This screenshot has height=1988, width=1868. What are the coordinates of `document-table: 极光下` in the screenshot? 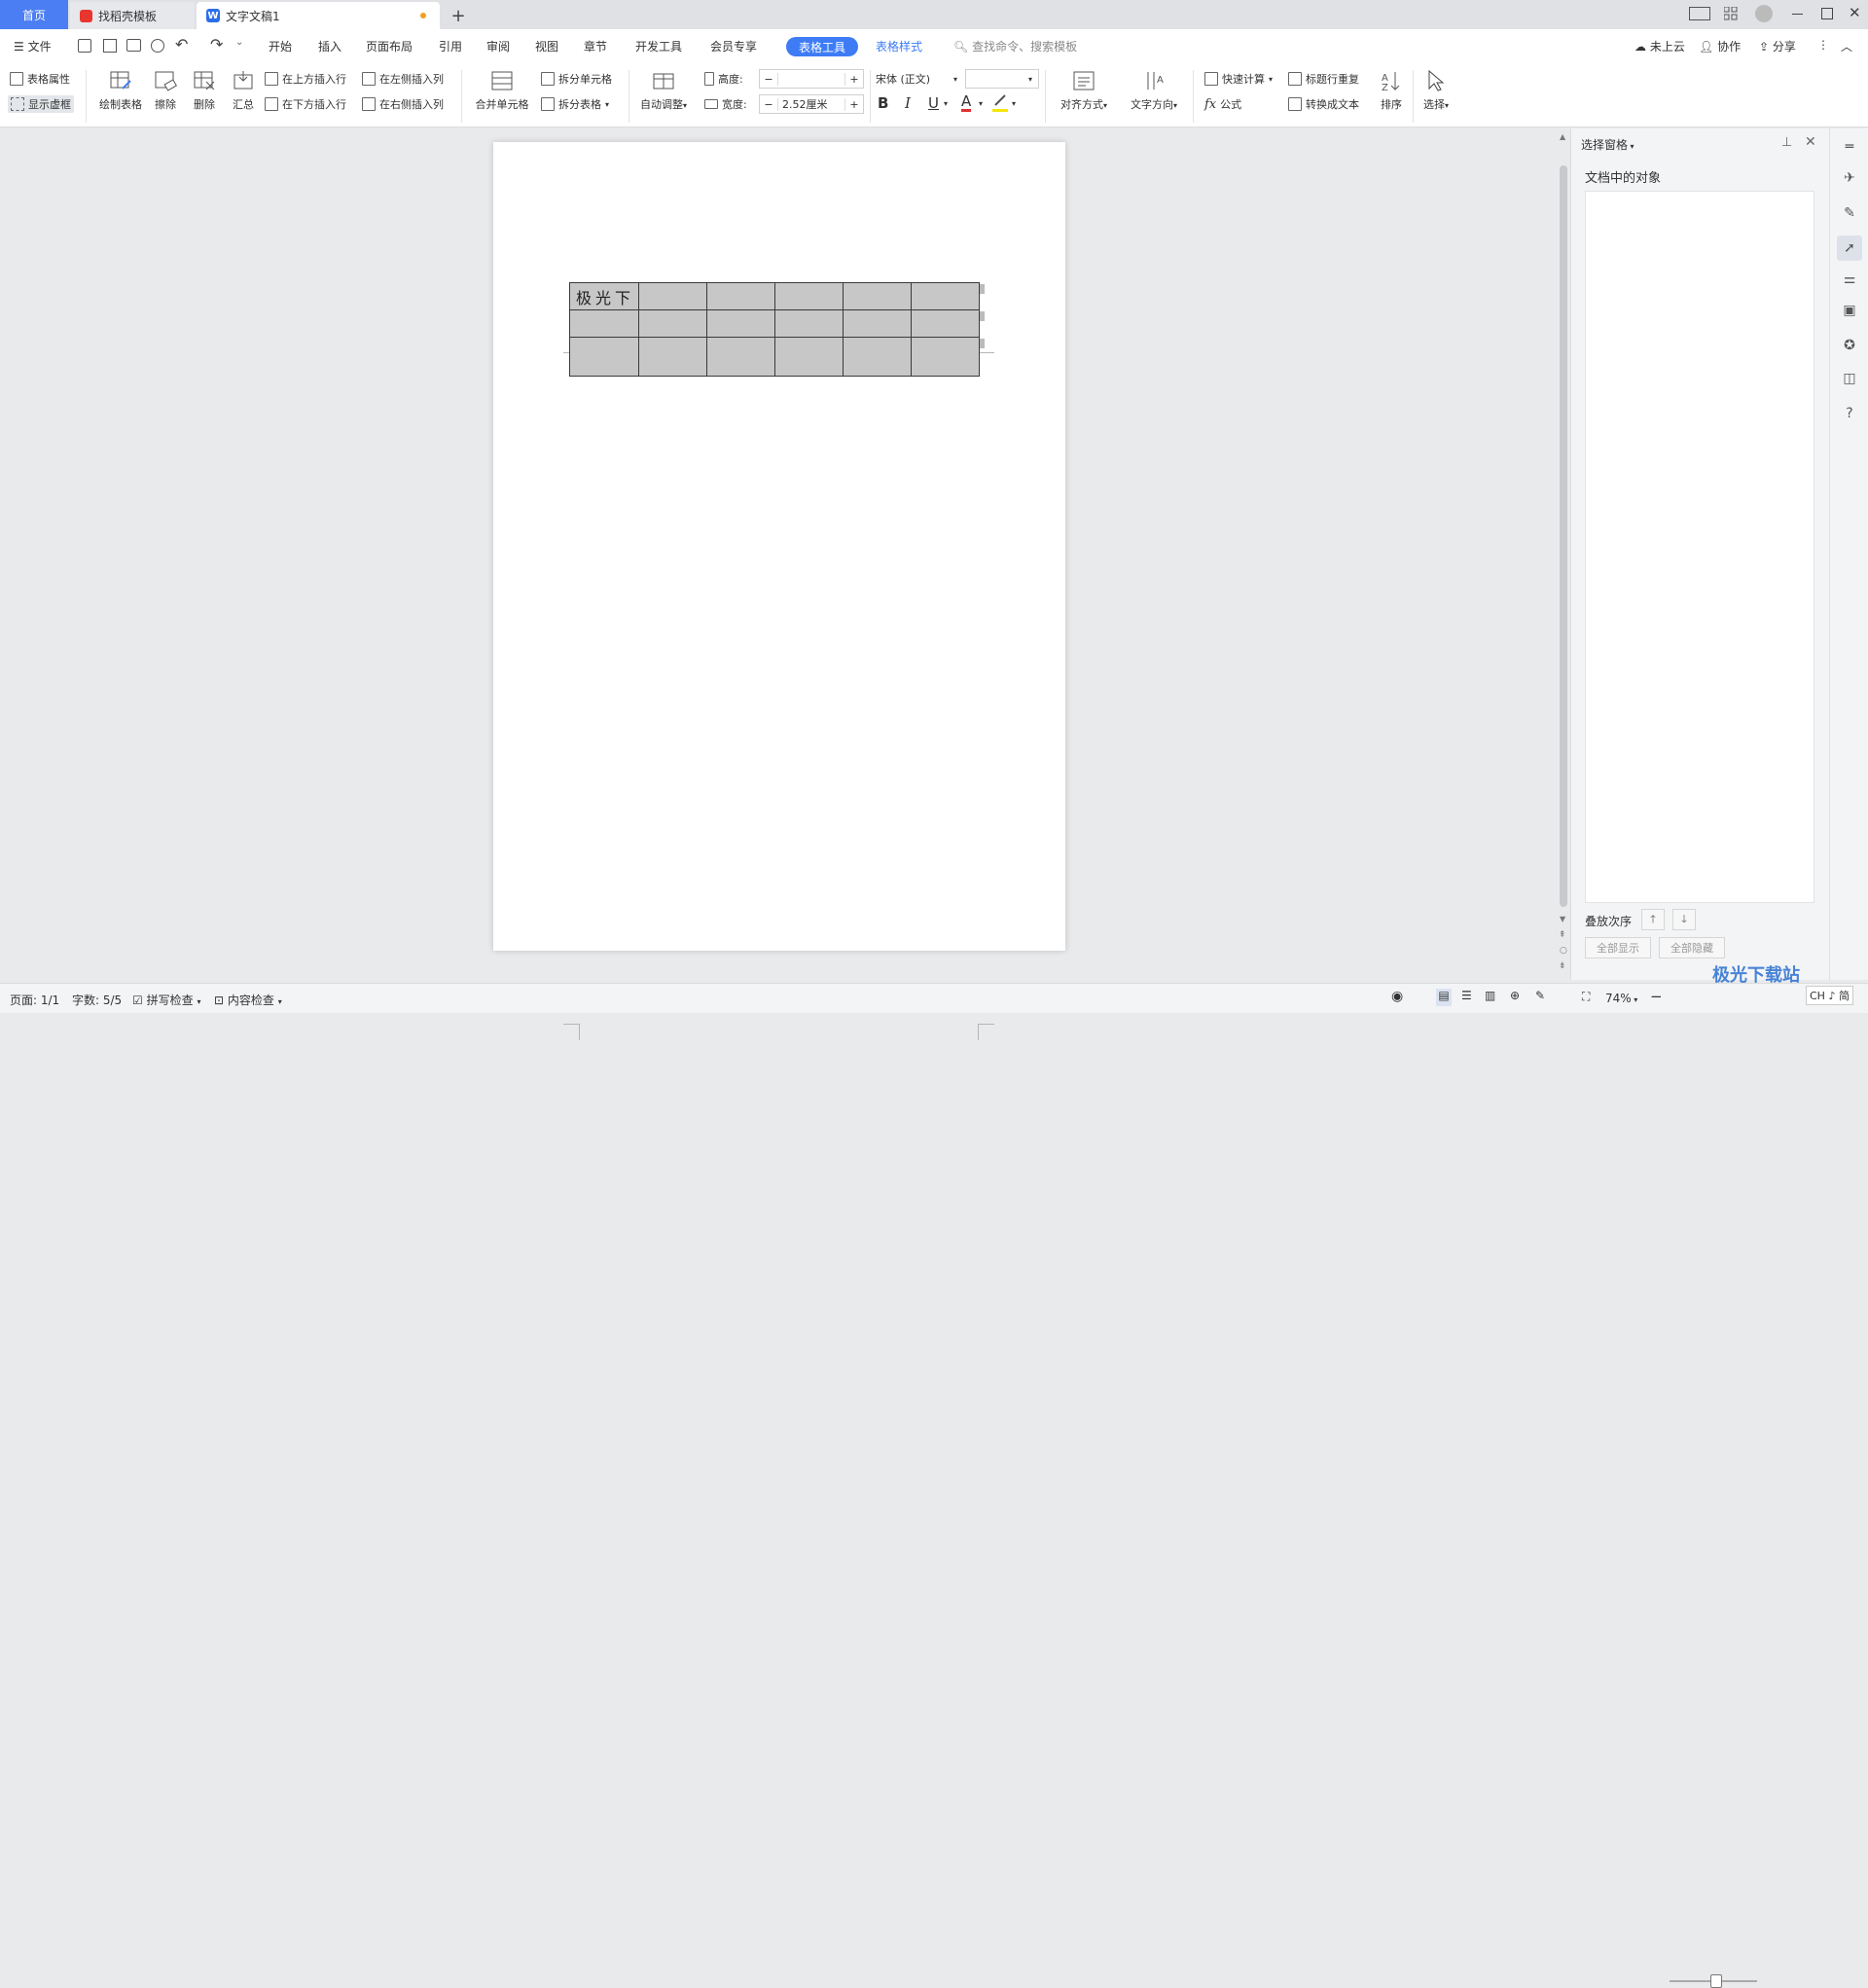 It's located at (774, 329).